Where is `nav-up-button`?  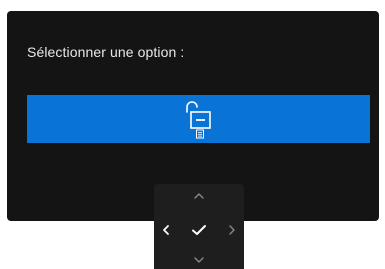
nav-up-button is located at coordinates (199, 196).